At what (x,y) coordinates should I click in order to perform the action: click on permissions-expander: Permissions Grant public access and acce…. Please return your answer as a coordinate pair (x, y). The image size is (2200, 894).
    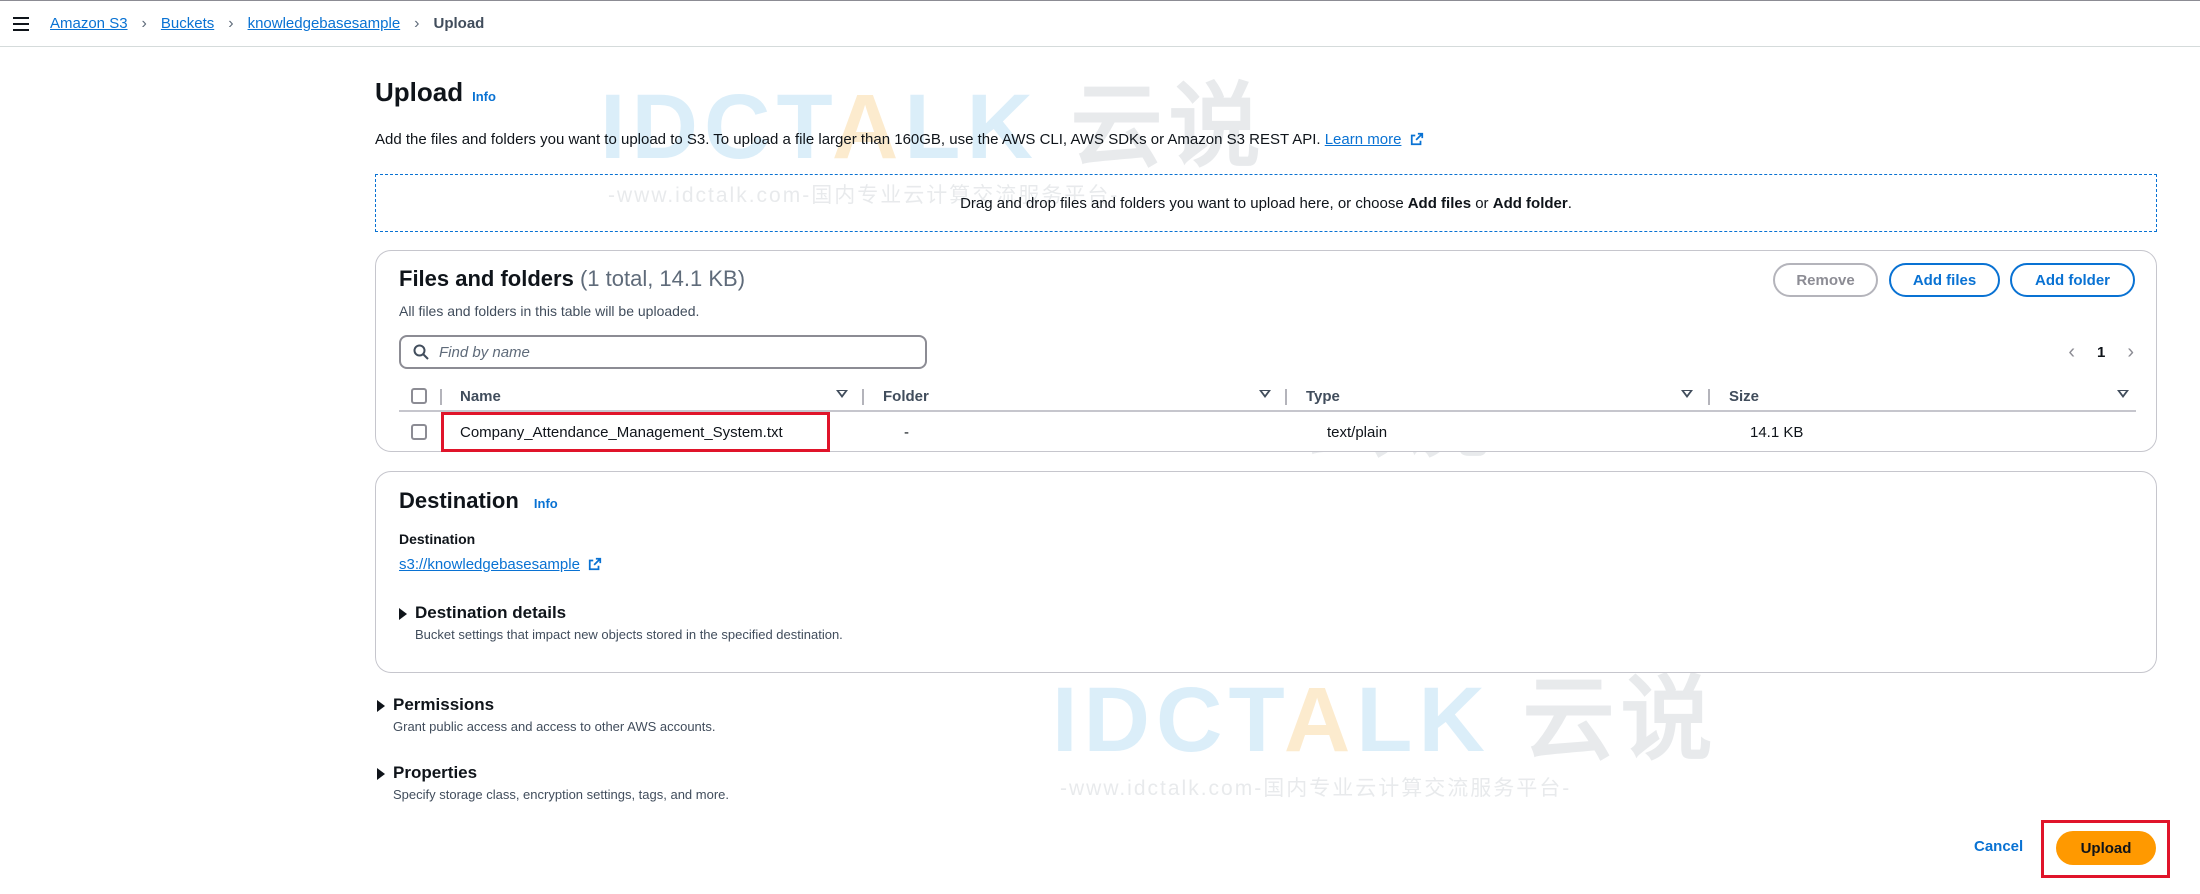
    Looking at the image, I should click on (546, 714).